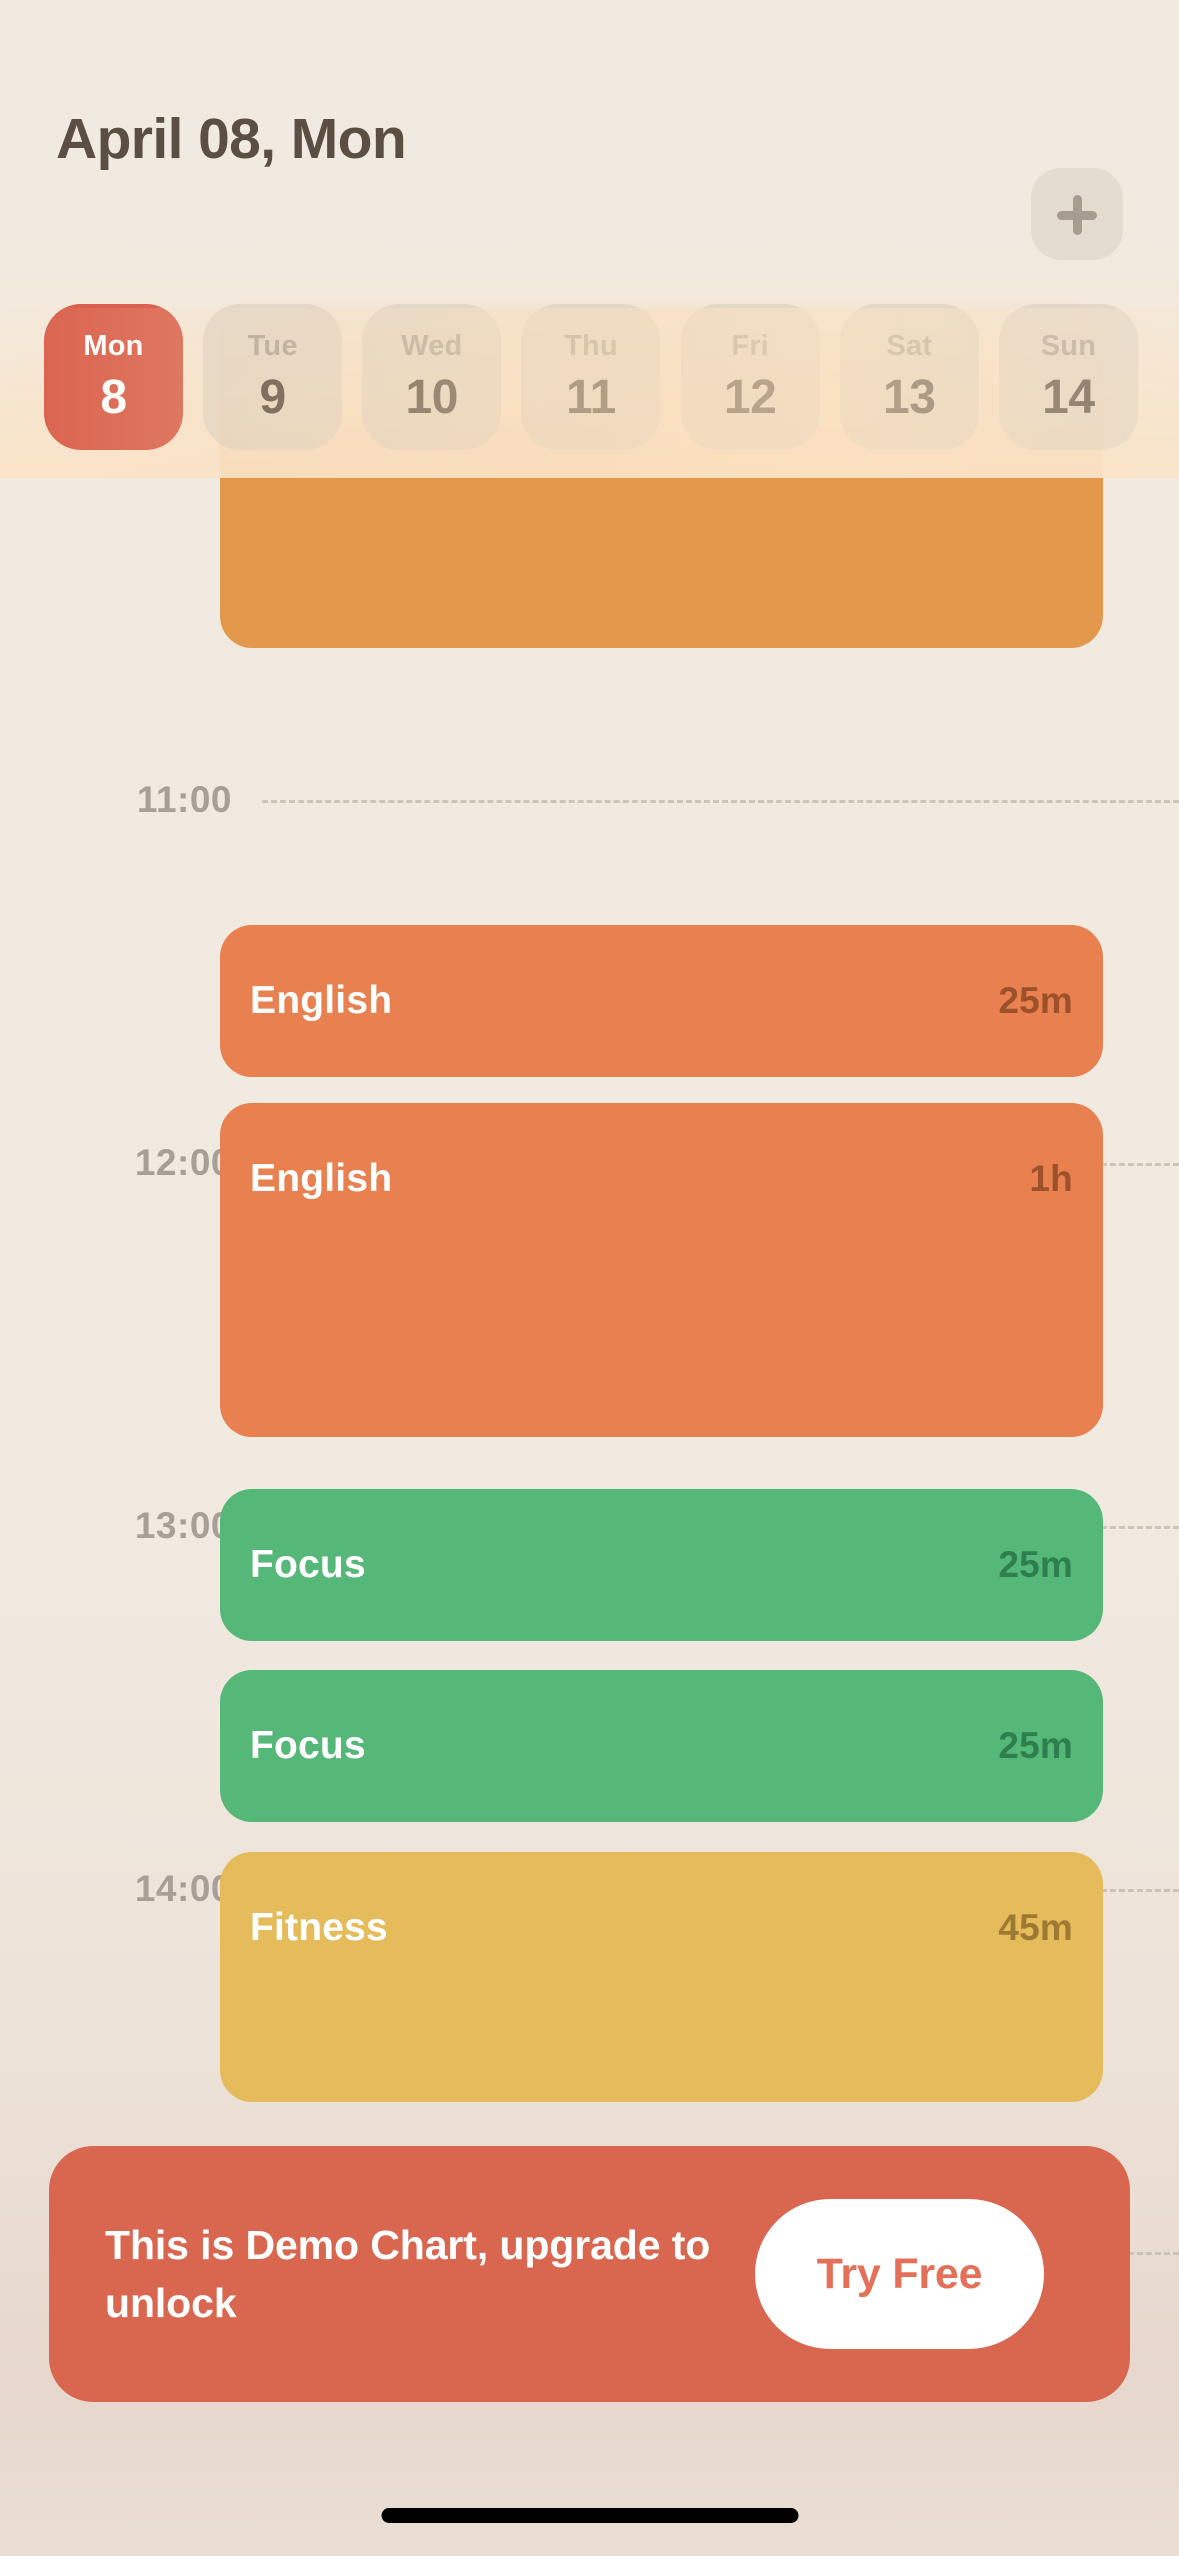  I want to click on day-pill-wed: Wed 10, so click(432, 377).